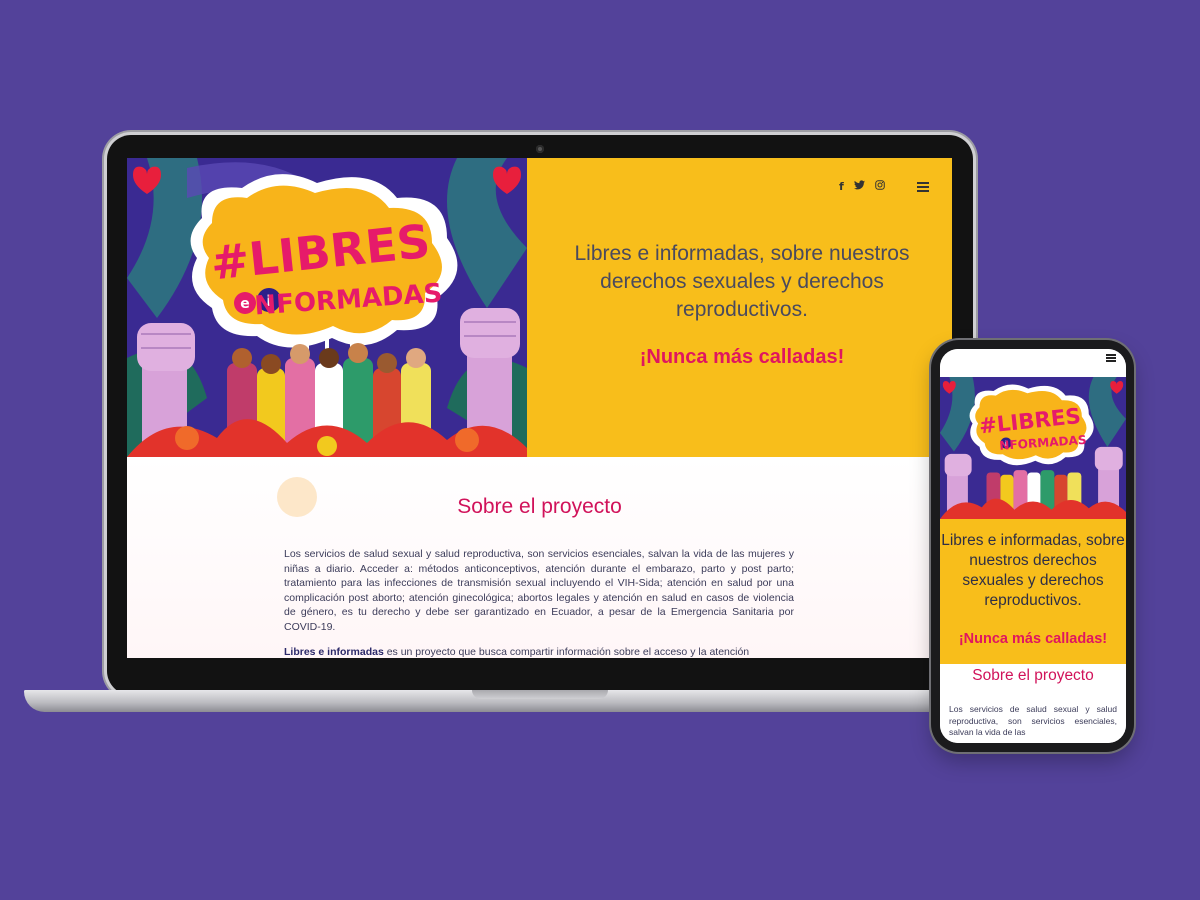 Image resolution: width=1200 pixels, height=900 pixels. I want to click on social-links: f, so click(862, 186).